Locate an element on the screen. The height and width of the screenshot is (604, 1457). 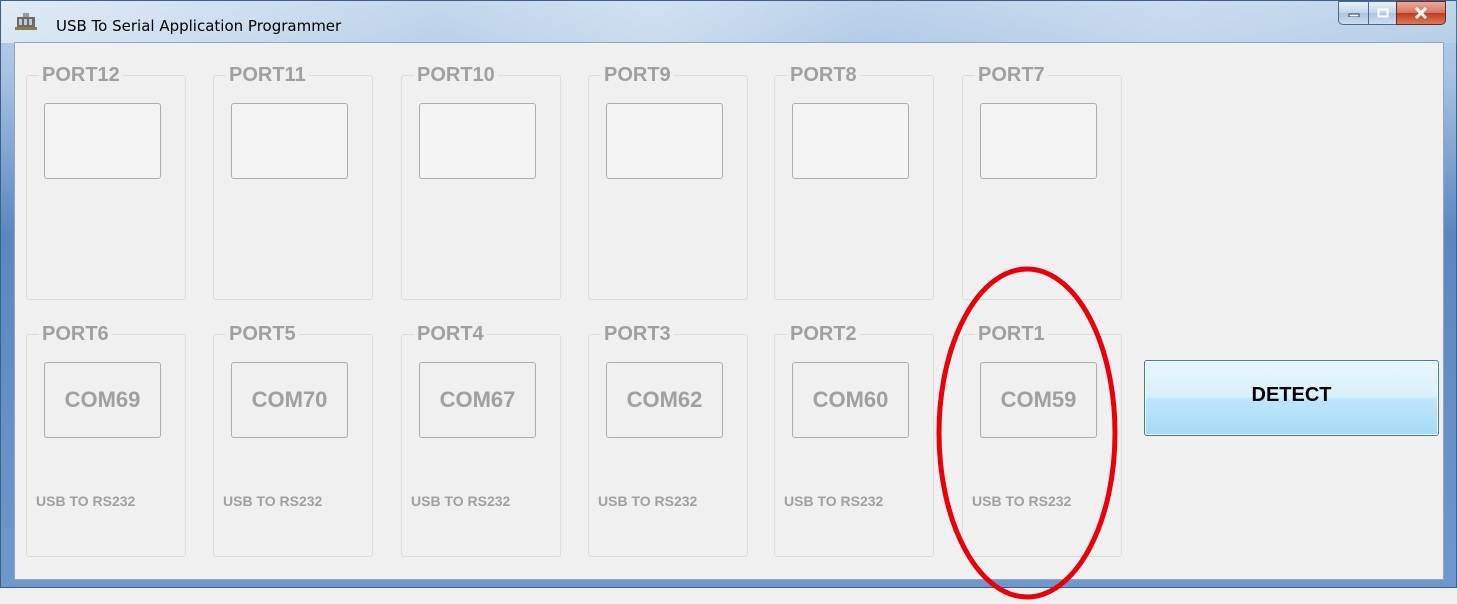
port-label: PORT5 is located at coordinates (262, 334).